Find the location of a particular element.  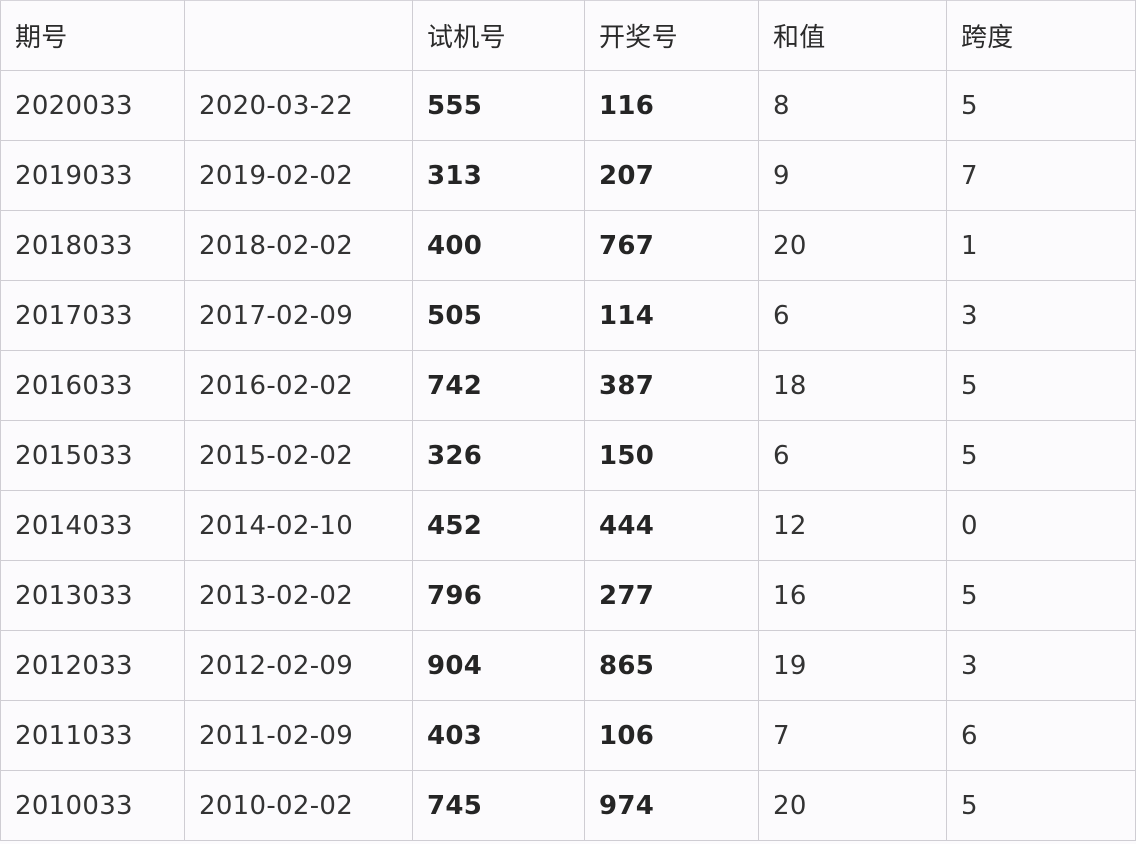

cell-test-number: 400 is located at coordinates (498, 245).